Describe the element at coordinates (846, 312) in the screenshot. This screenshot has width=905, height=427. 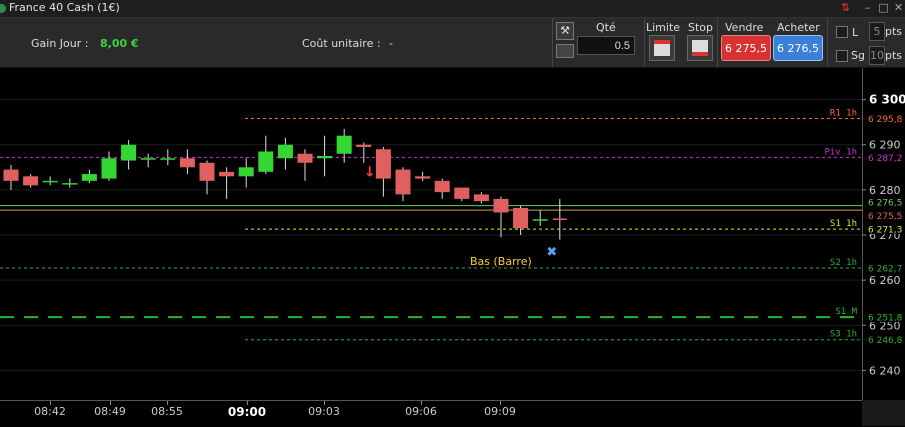
I see `level-name: S1 M` at that location.